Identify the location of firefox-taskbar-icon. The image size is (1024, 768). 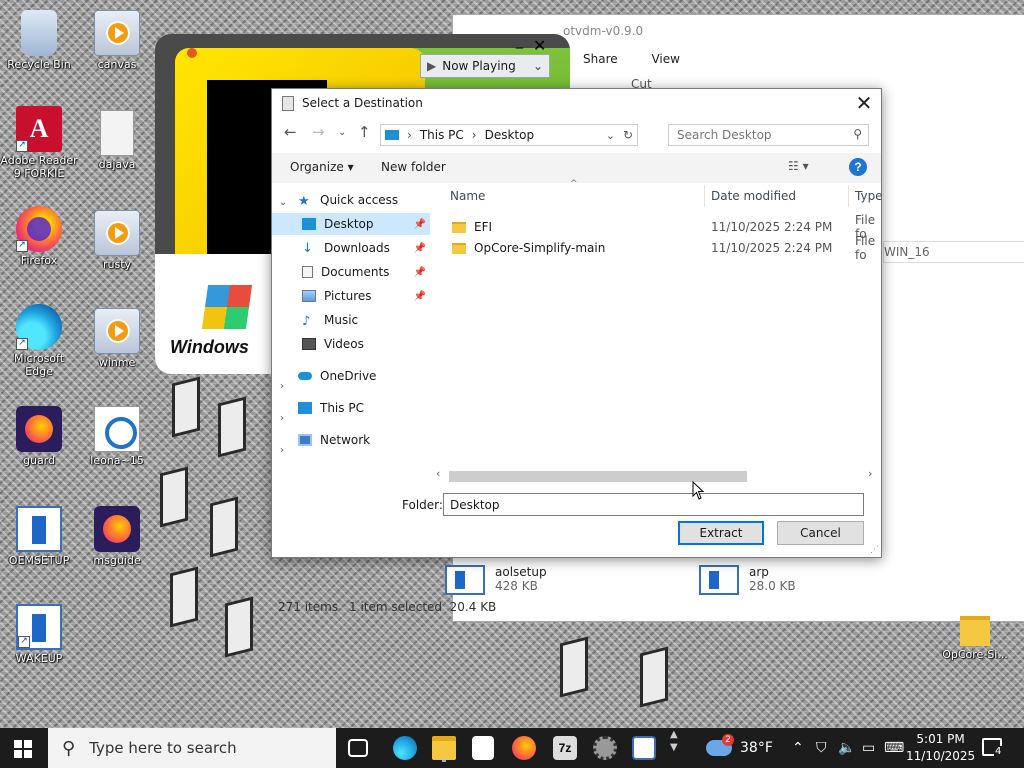
(524, 748).